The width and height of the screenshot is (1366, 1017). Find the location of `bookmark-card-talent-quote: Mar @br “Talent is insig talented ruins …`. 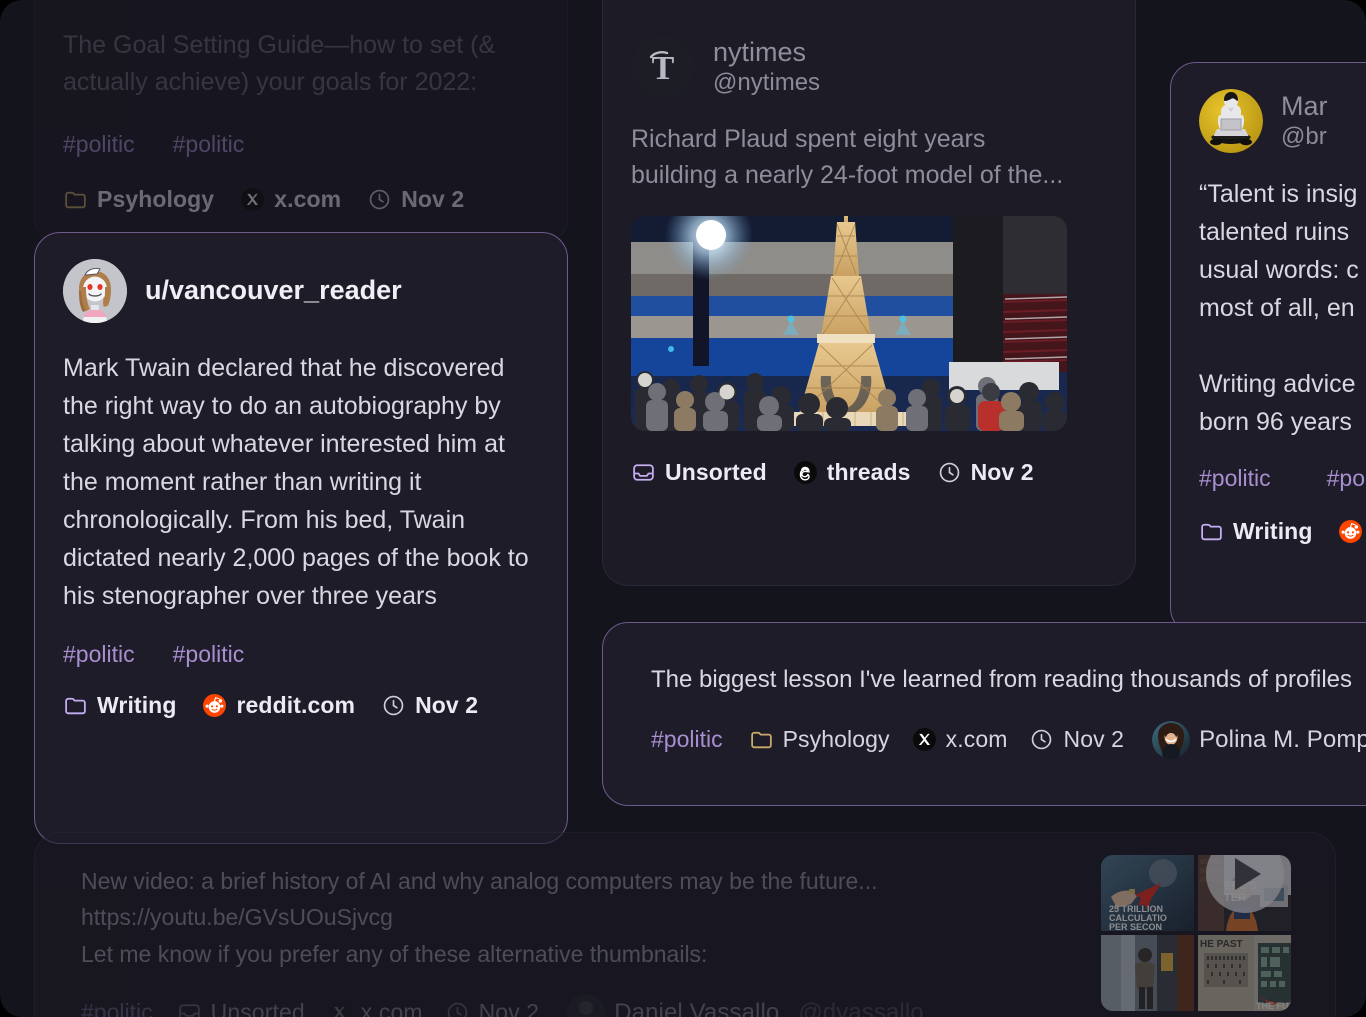

bookmark-card-talent-quote: Mar @br “Talent is insig talented ruins … is located at coordinates (1268, 348).